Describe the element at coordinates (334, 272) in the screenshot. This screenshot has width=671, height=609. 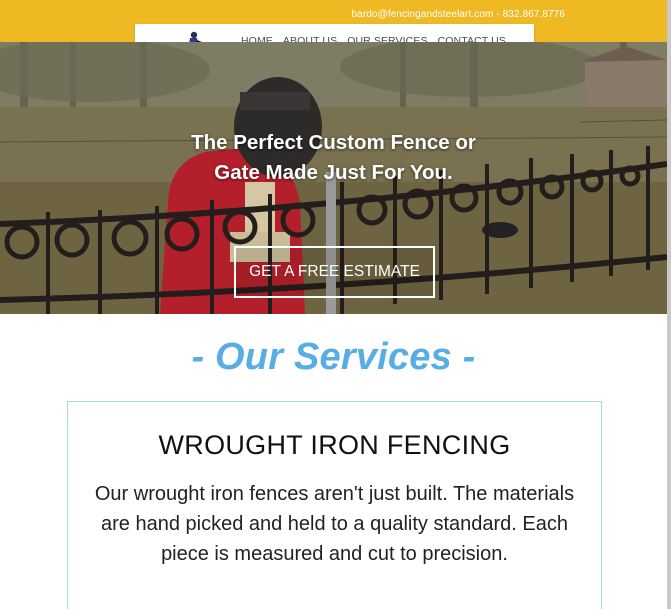
I see `free-estimate-button: GET A FREE ESTIMATE` at that location.